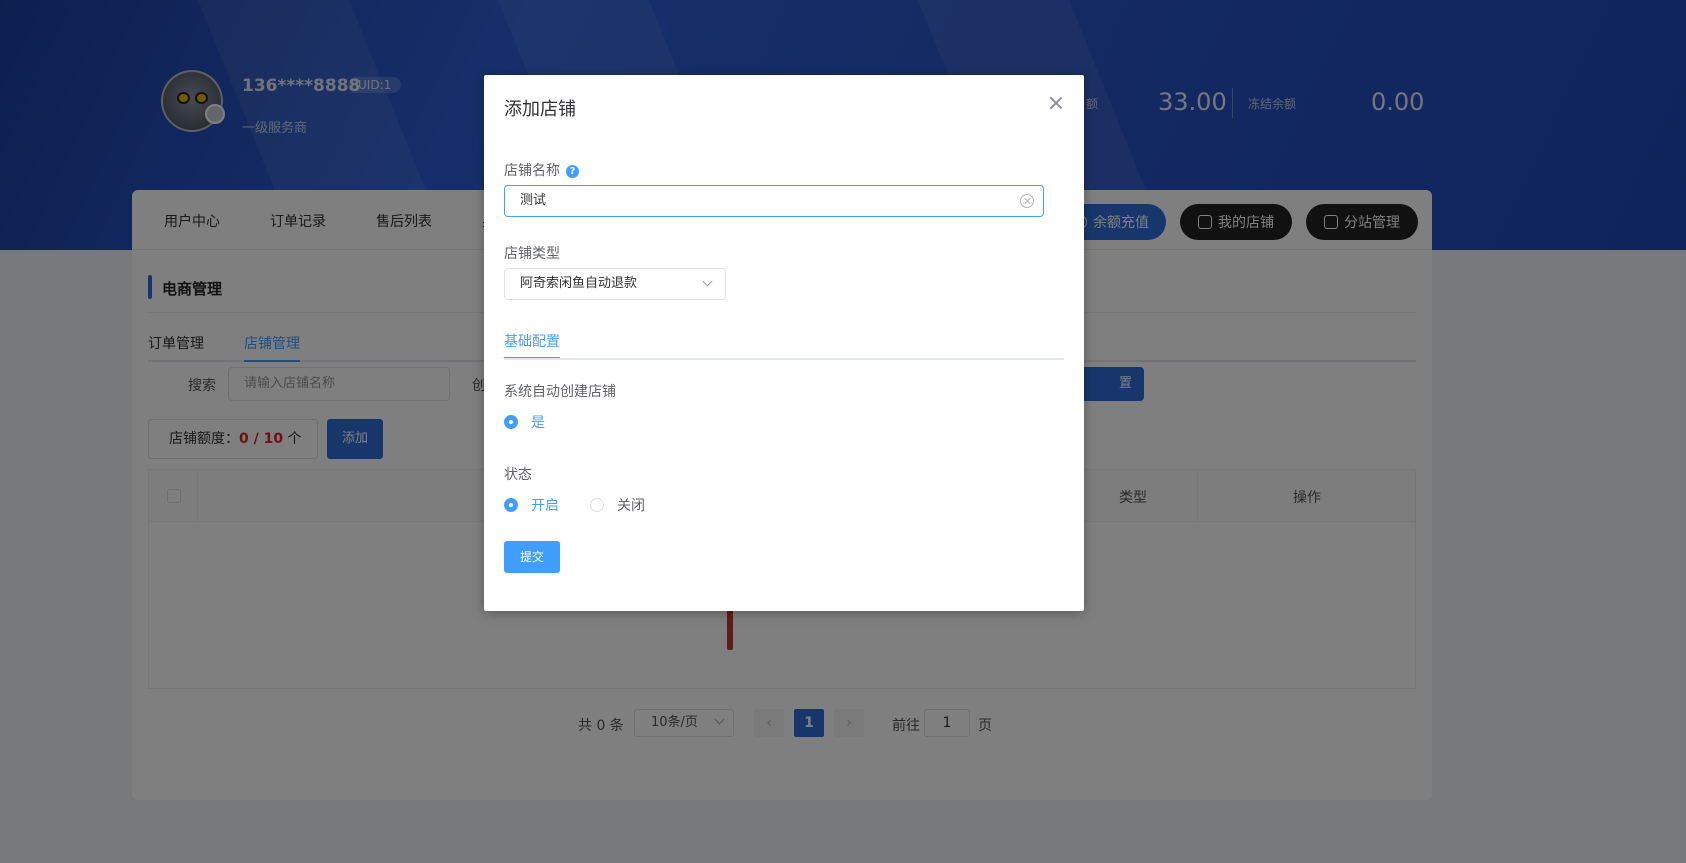 The height and width of the screenshot is (863, 1686). What do you see at coordinates (1027, 201) in the screenshot?
I see `clear-icon` at bounding box center [1027, 201].